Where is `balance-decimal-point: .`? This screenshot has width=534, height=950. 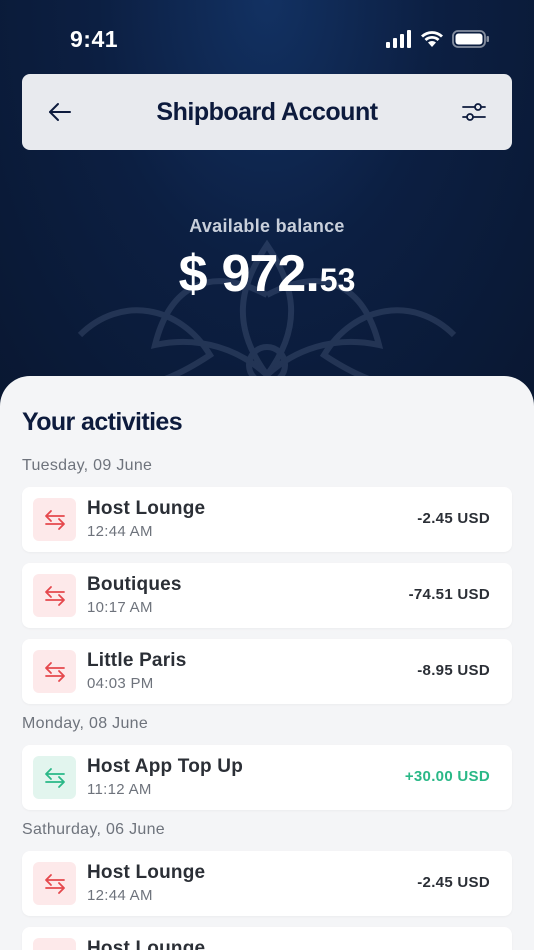 balance-decimal-point: . is located at coordinates (312, 274).